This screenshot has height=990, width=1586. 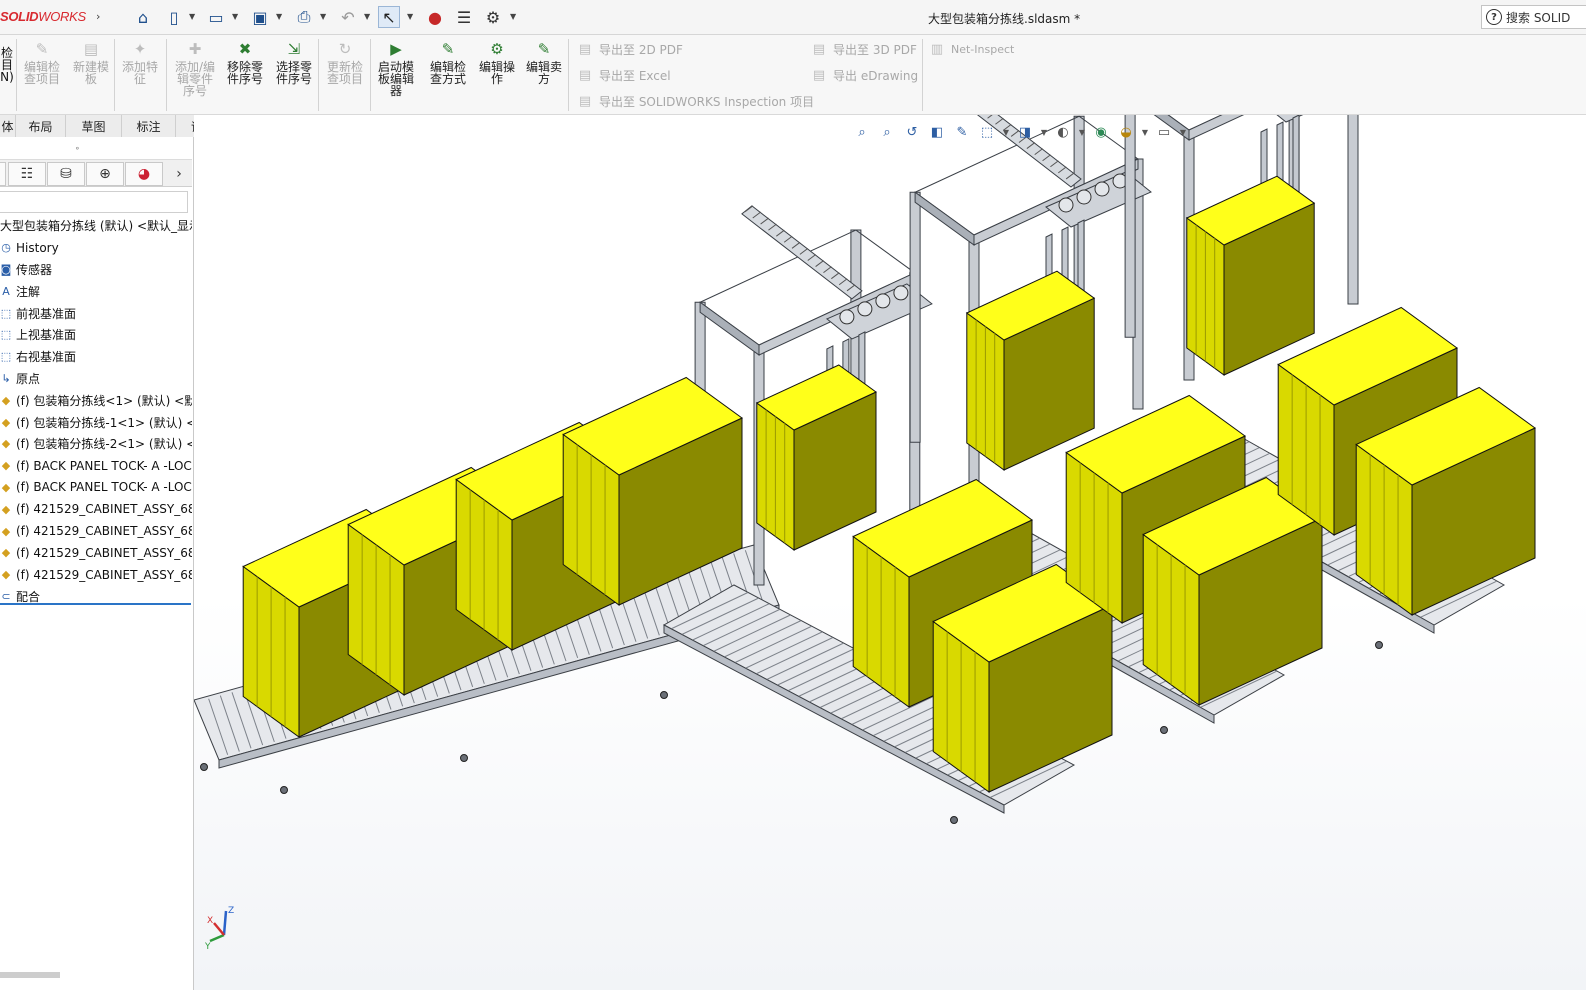 I want to click on ribbon-button-7: ▶ 启动模 板编辑 器, so click(x=396, y=68).